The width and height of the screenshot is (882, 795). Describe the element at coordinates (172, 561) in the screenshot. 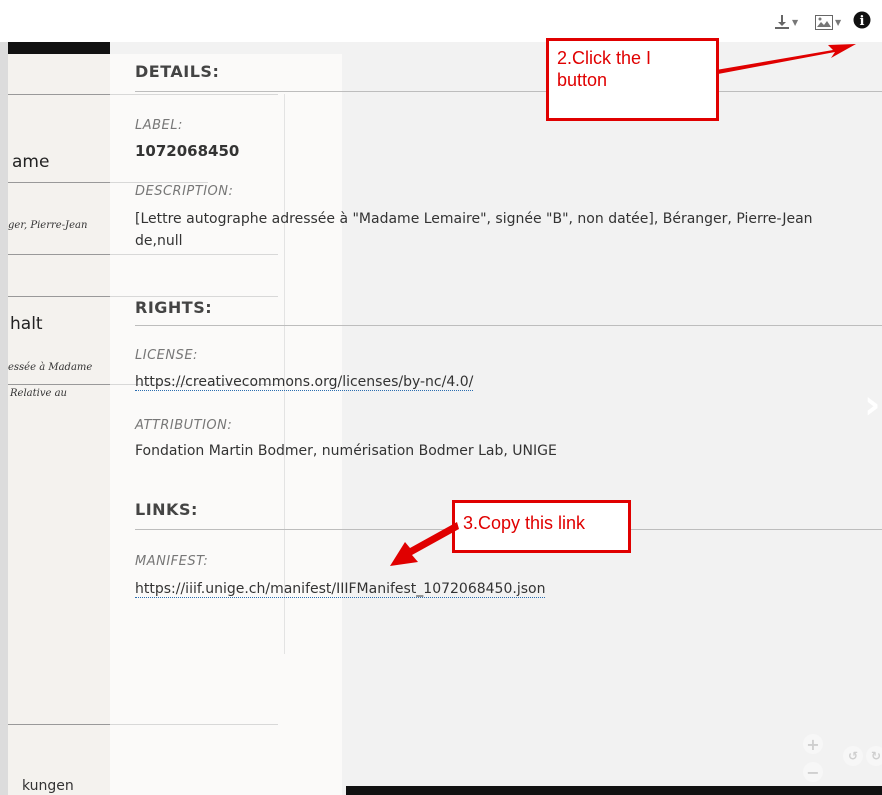

I see `manifest-caption: MANIFEST:` at that location.